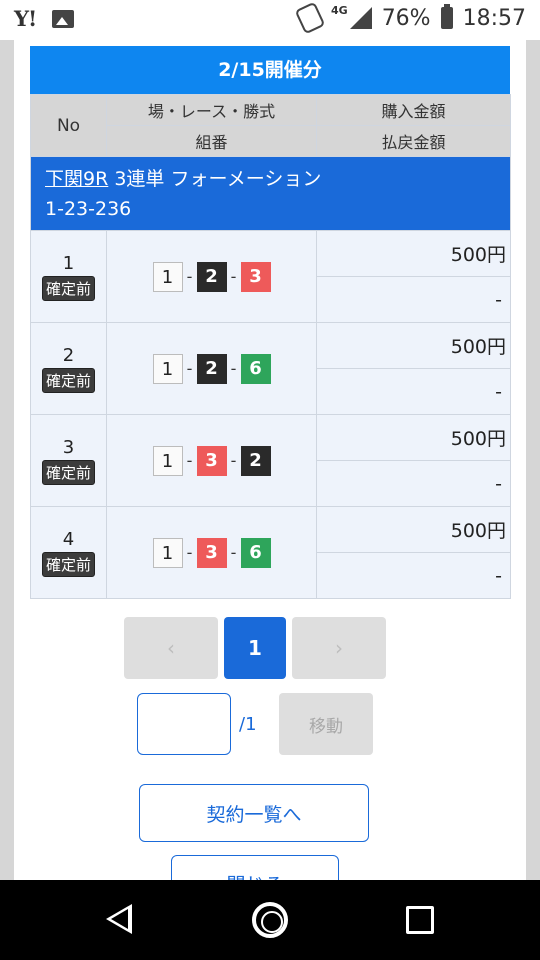  I want to click on home-icon, so click(270, 920).